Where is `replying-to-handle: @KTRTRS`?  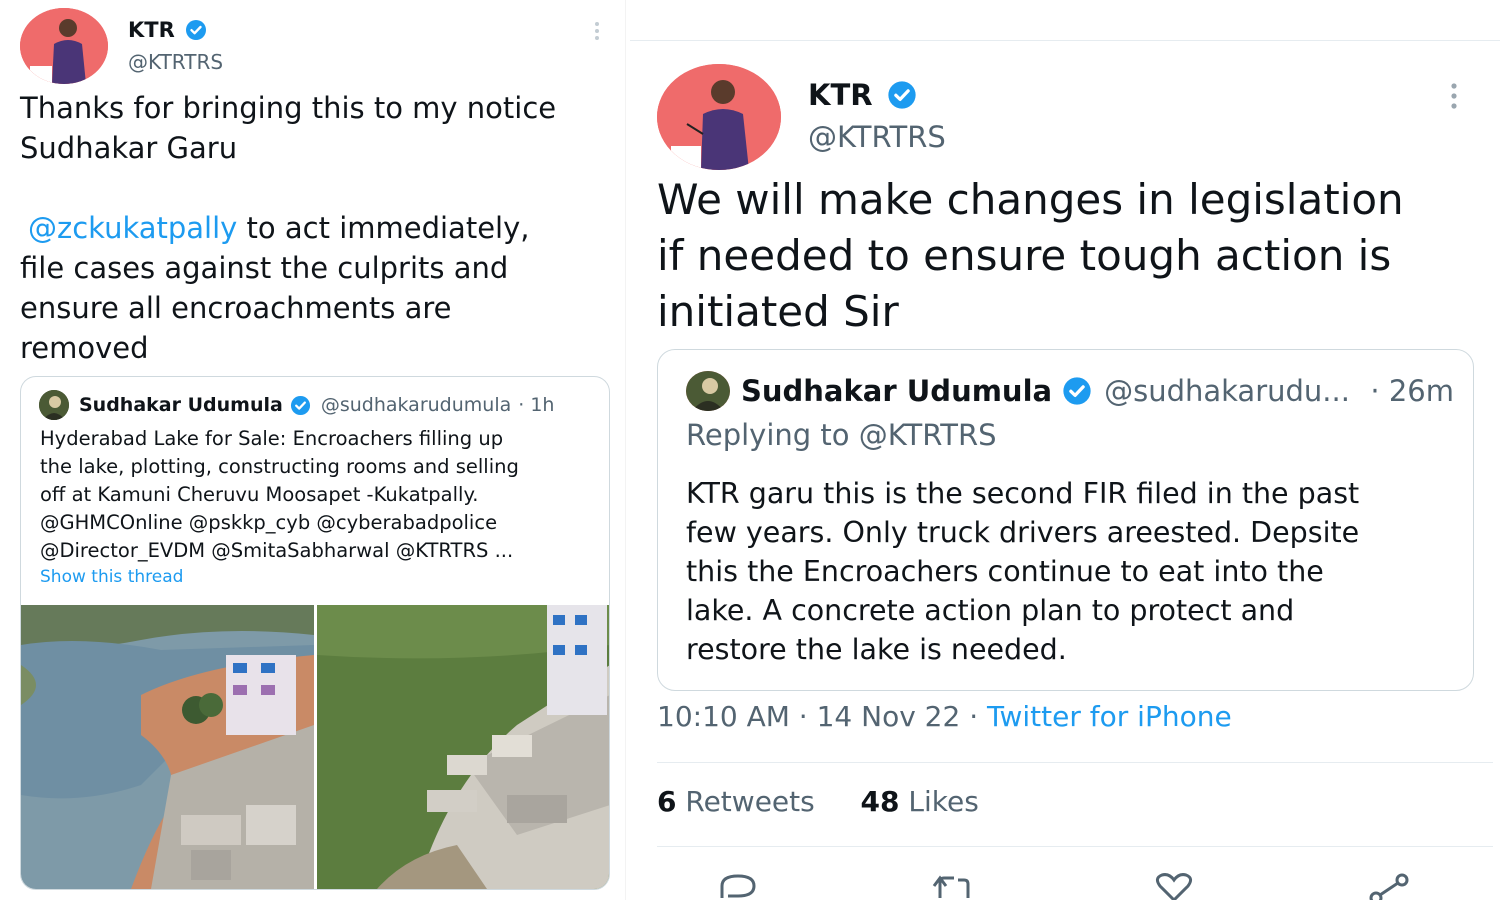
replying-to-handle: @KTRTRS is located at coordinates (928, 435).